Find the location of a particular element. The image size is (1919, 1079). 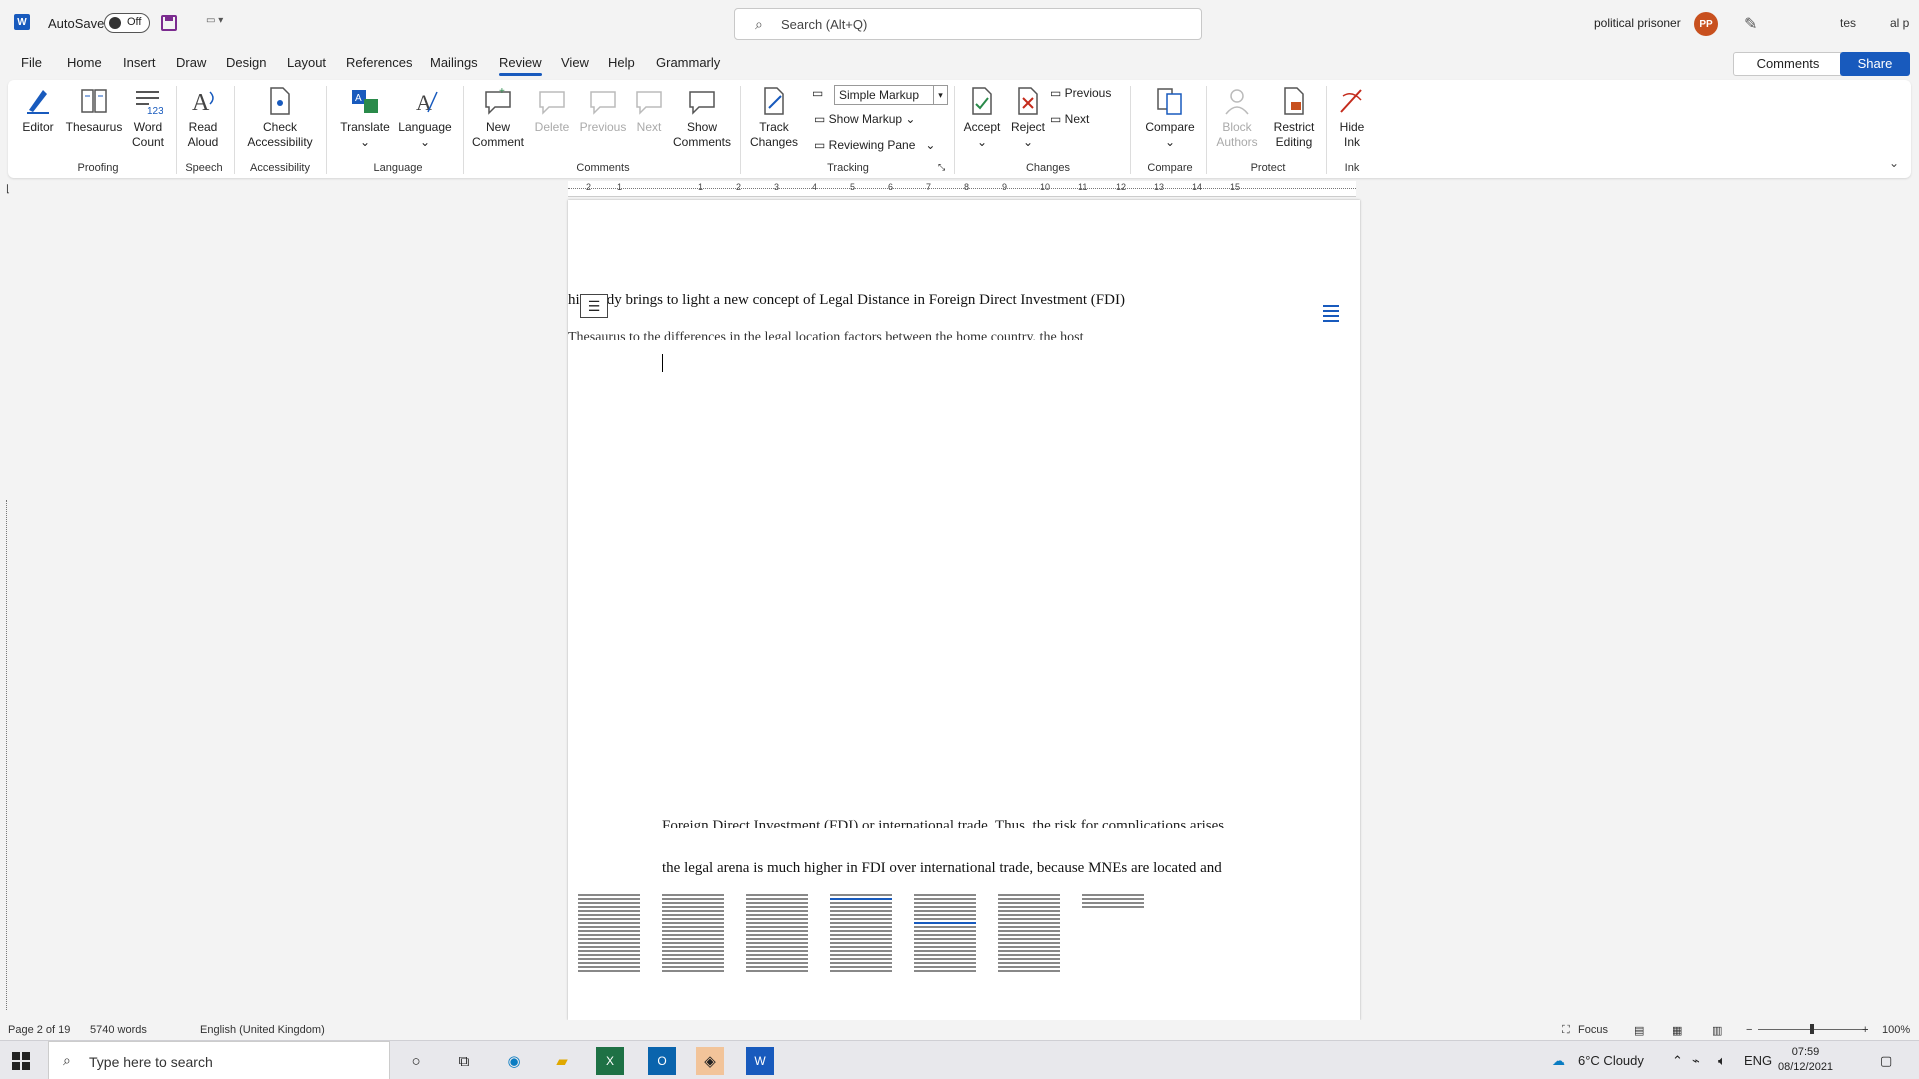

taskbar-search-input: ⌕ Type here to search is located at coordinates (219, 1060).